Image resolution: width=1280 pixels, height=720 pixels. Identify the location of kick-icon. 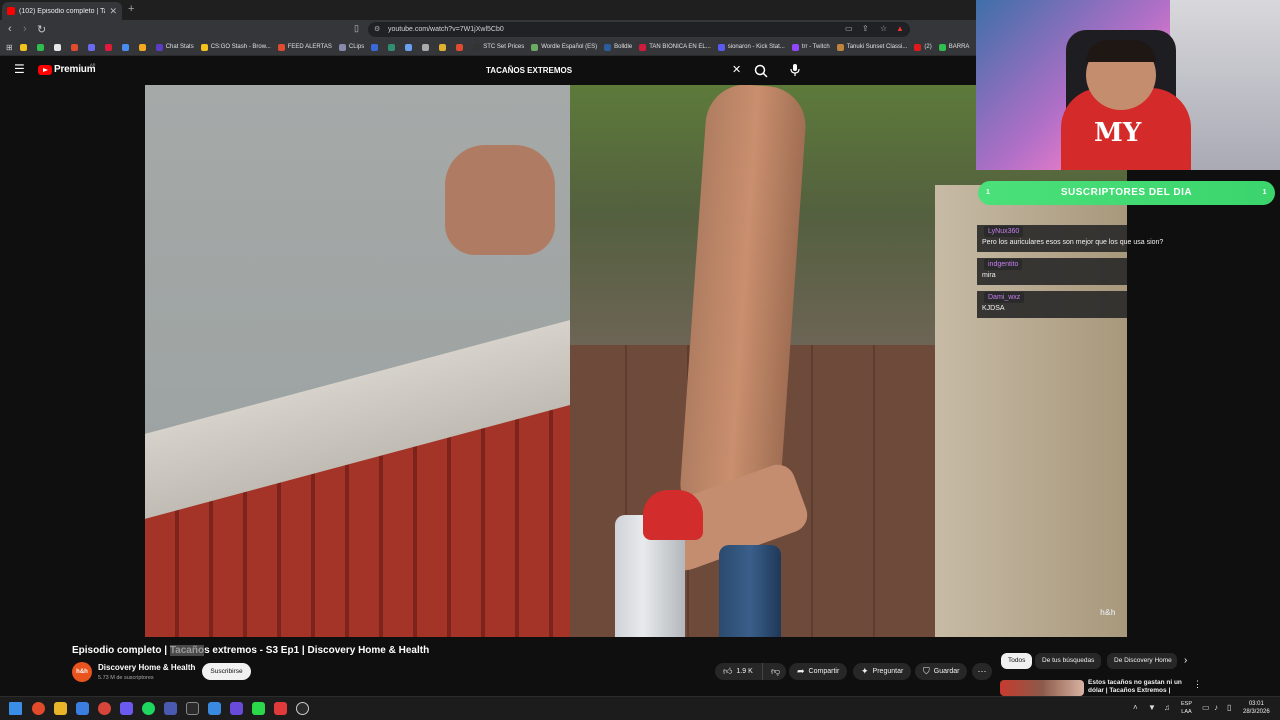
(258, 708).